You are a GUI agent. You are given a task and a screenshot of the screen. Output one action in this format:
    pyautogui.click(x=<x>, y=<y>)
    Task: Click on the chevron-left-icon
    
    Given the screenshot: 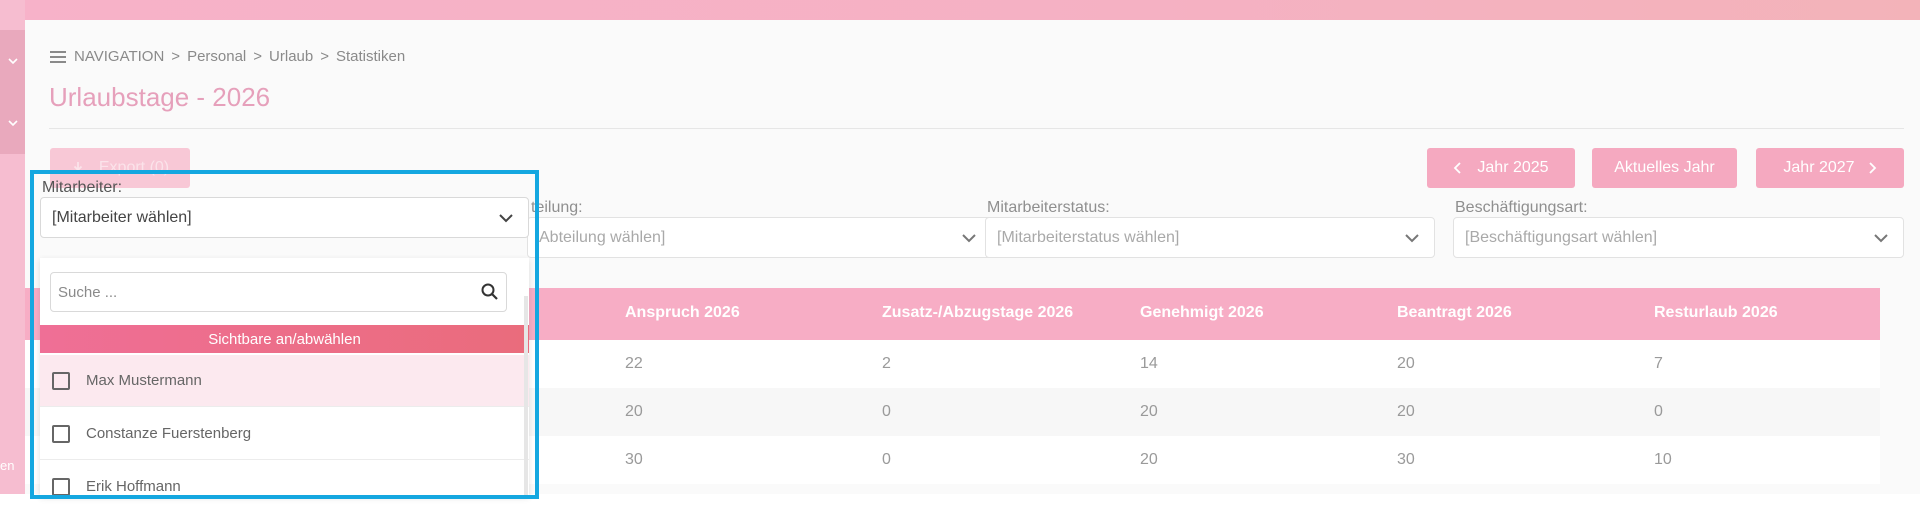 What is the action you would take?
    pyautogui.click(x=1458, y=168)
    